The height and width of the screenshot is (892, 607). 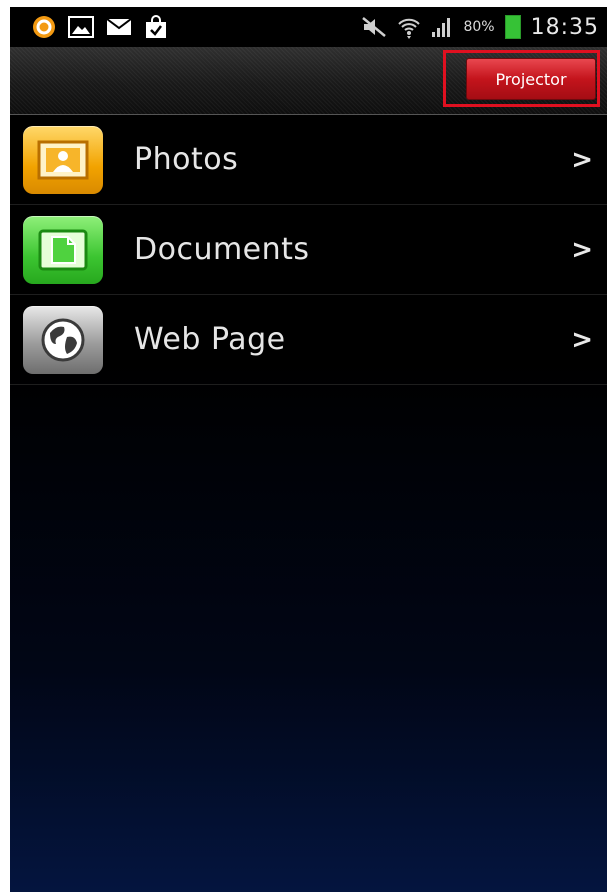 What do you see at coordinates (442, 27) in the screenshot?
I see `signal-icon` at bounding box center [442, 27].